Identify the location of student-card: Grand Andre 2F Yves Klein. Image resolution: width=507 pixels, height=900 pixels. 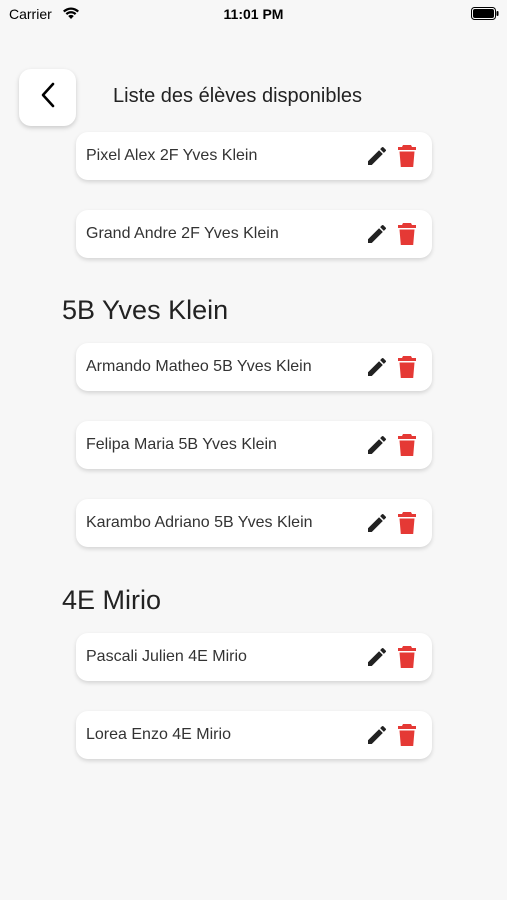
(254, 234).